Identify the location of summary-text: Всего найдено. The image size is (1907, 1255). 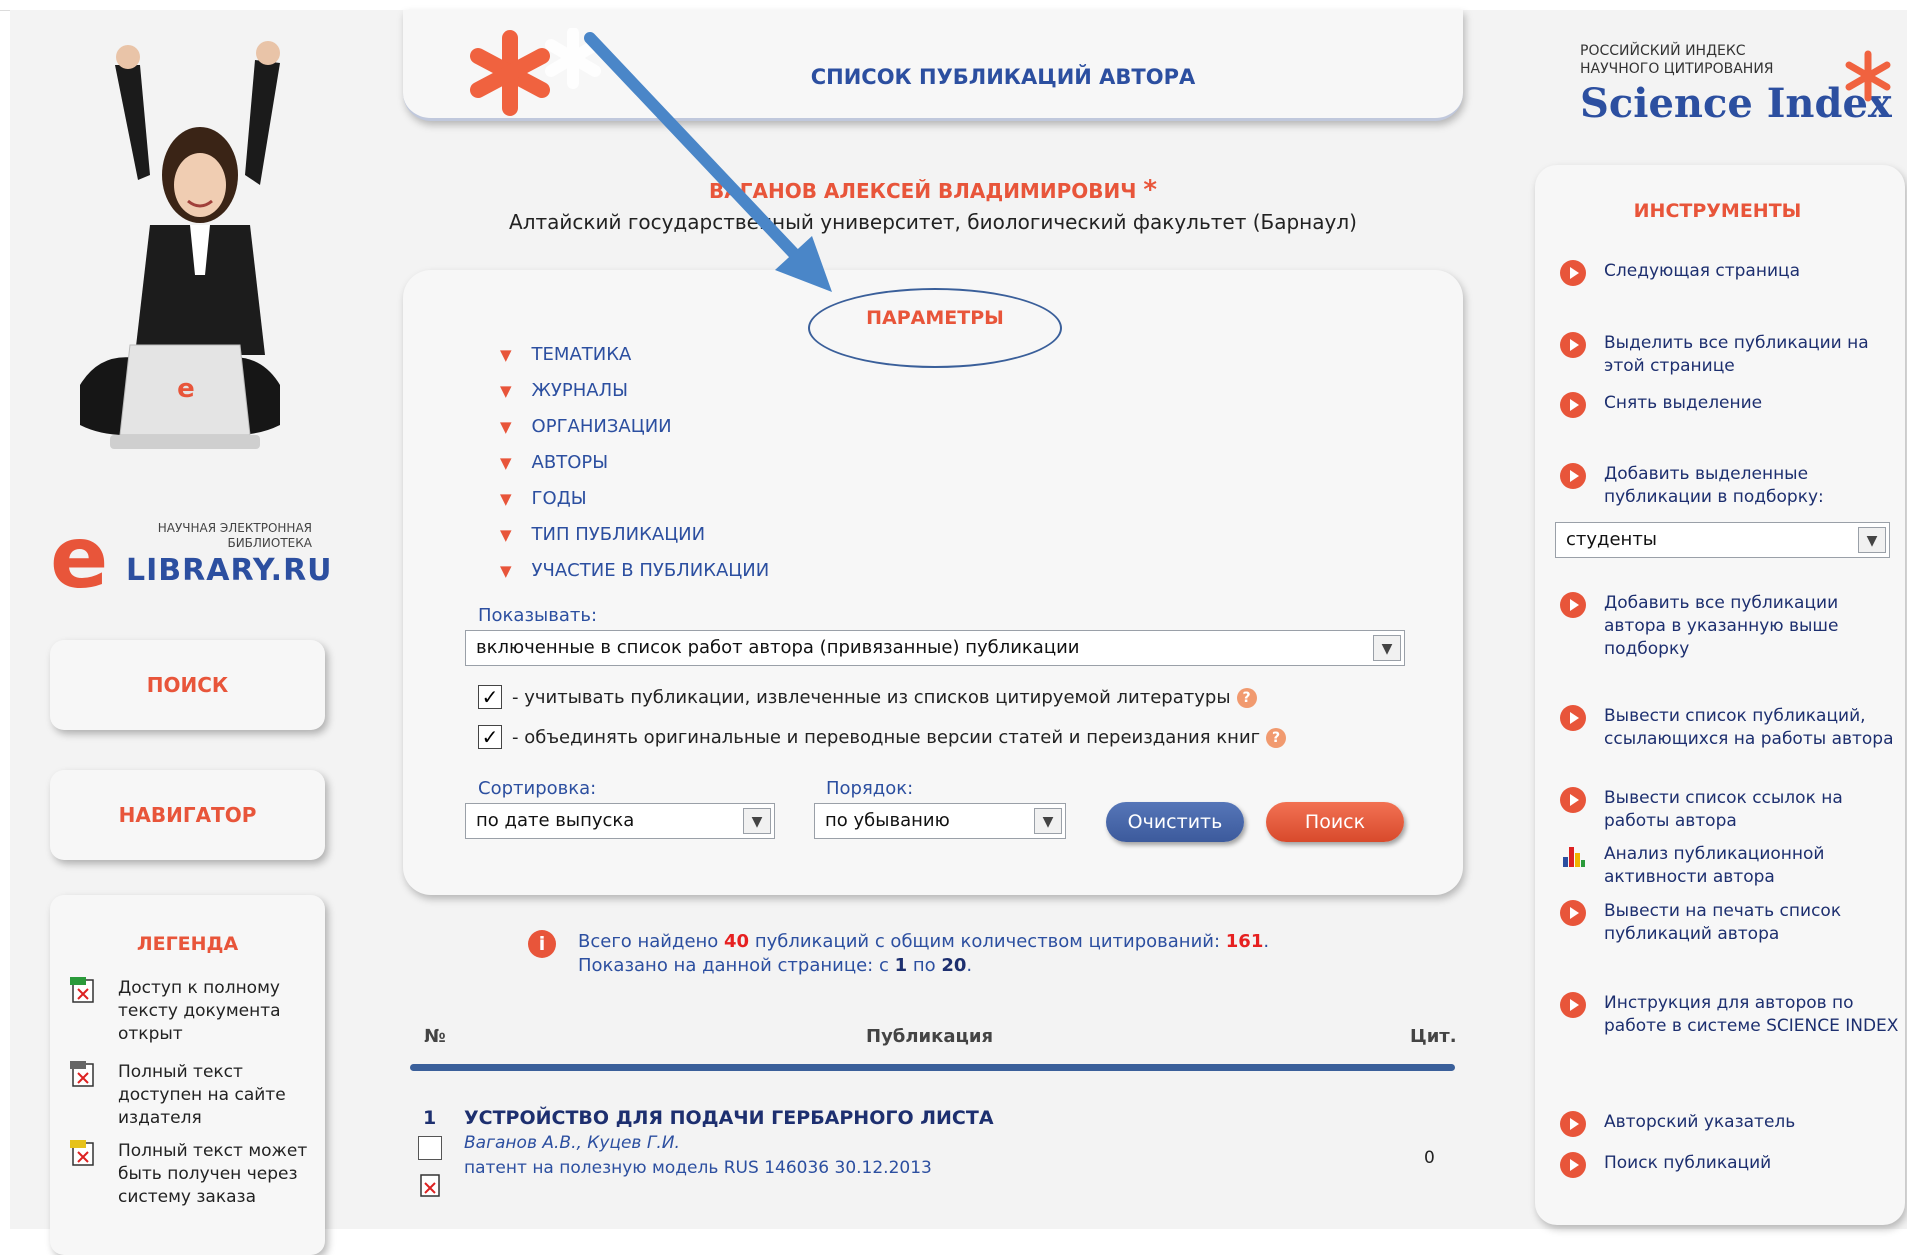
(651, 941).